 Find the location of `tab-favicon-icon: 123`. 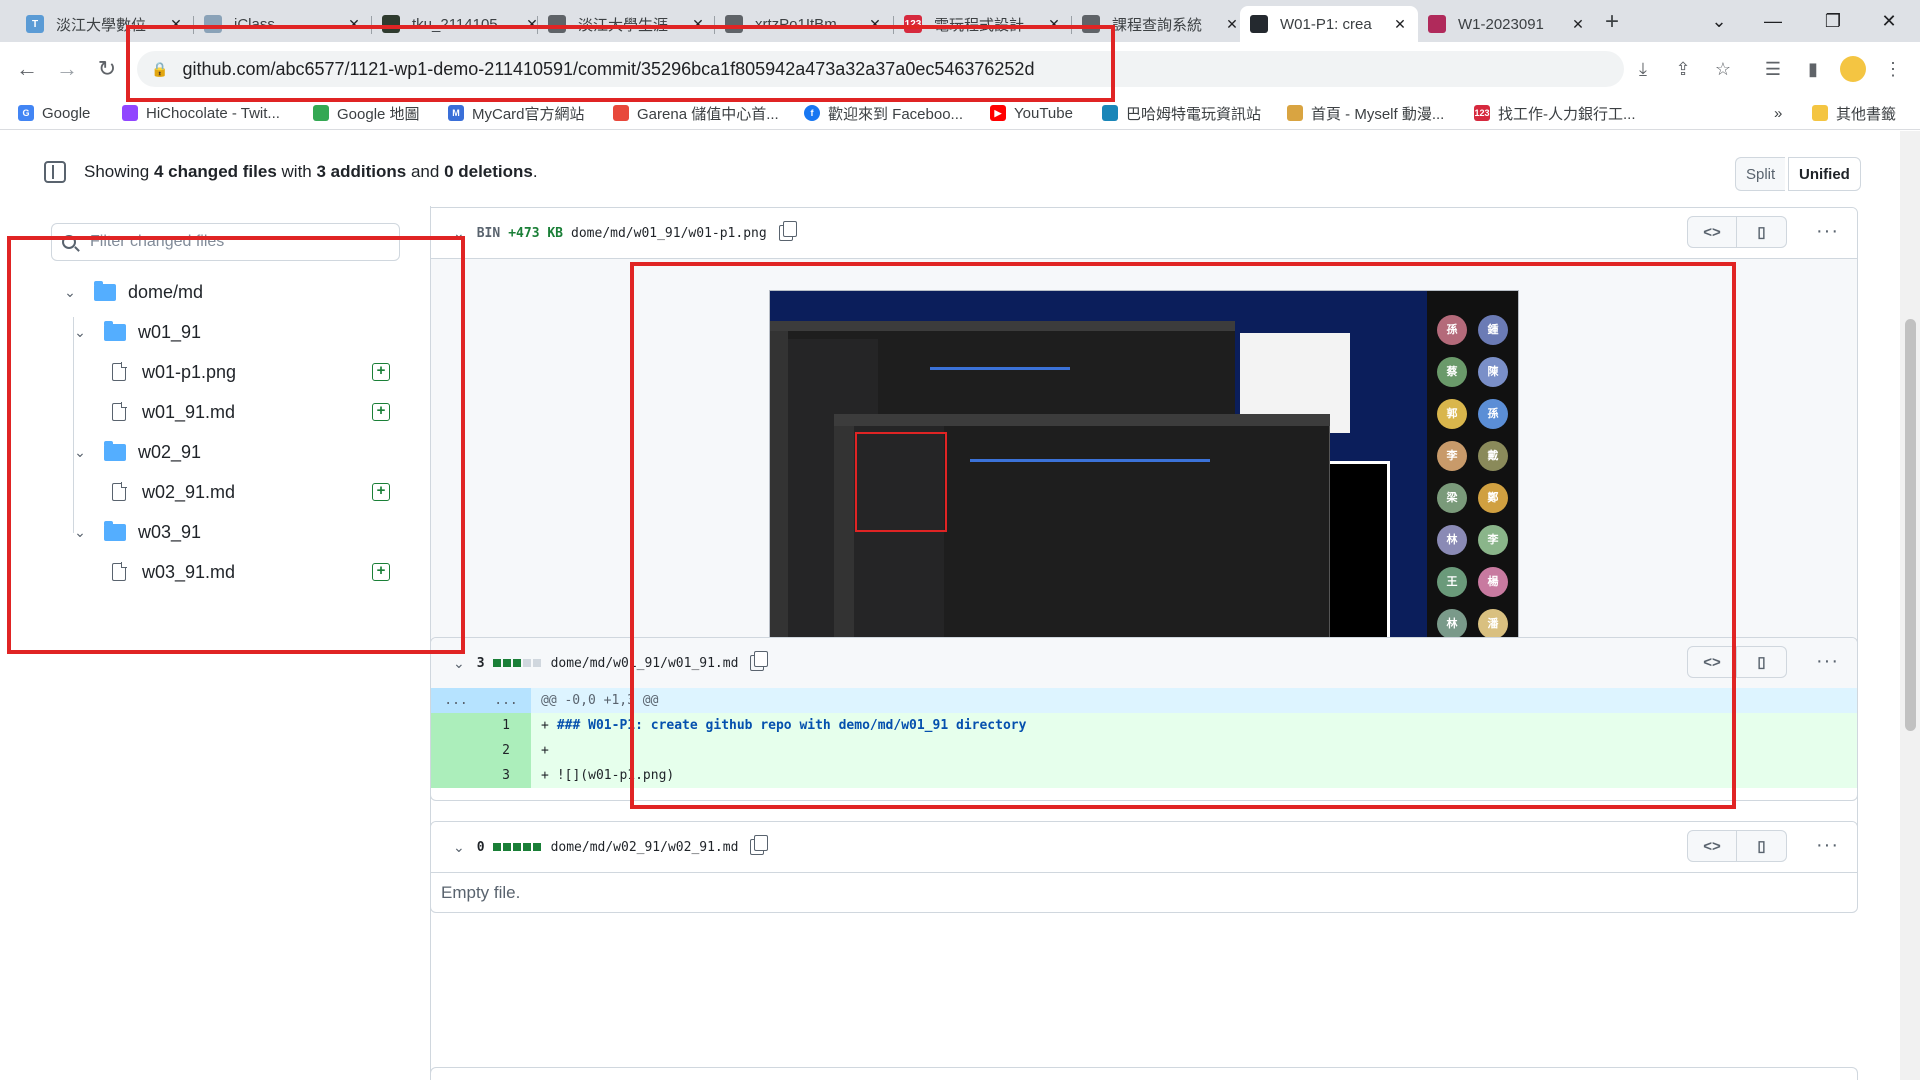

tab-favicon-icon: 123 is located at coordinates (913, 24).